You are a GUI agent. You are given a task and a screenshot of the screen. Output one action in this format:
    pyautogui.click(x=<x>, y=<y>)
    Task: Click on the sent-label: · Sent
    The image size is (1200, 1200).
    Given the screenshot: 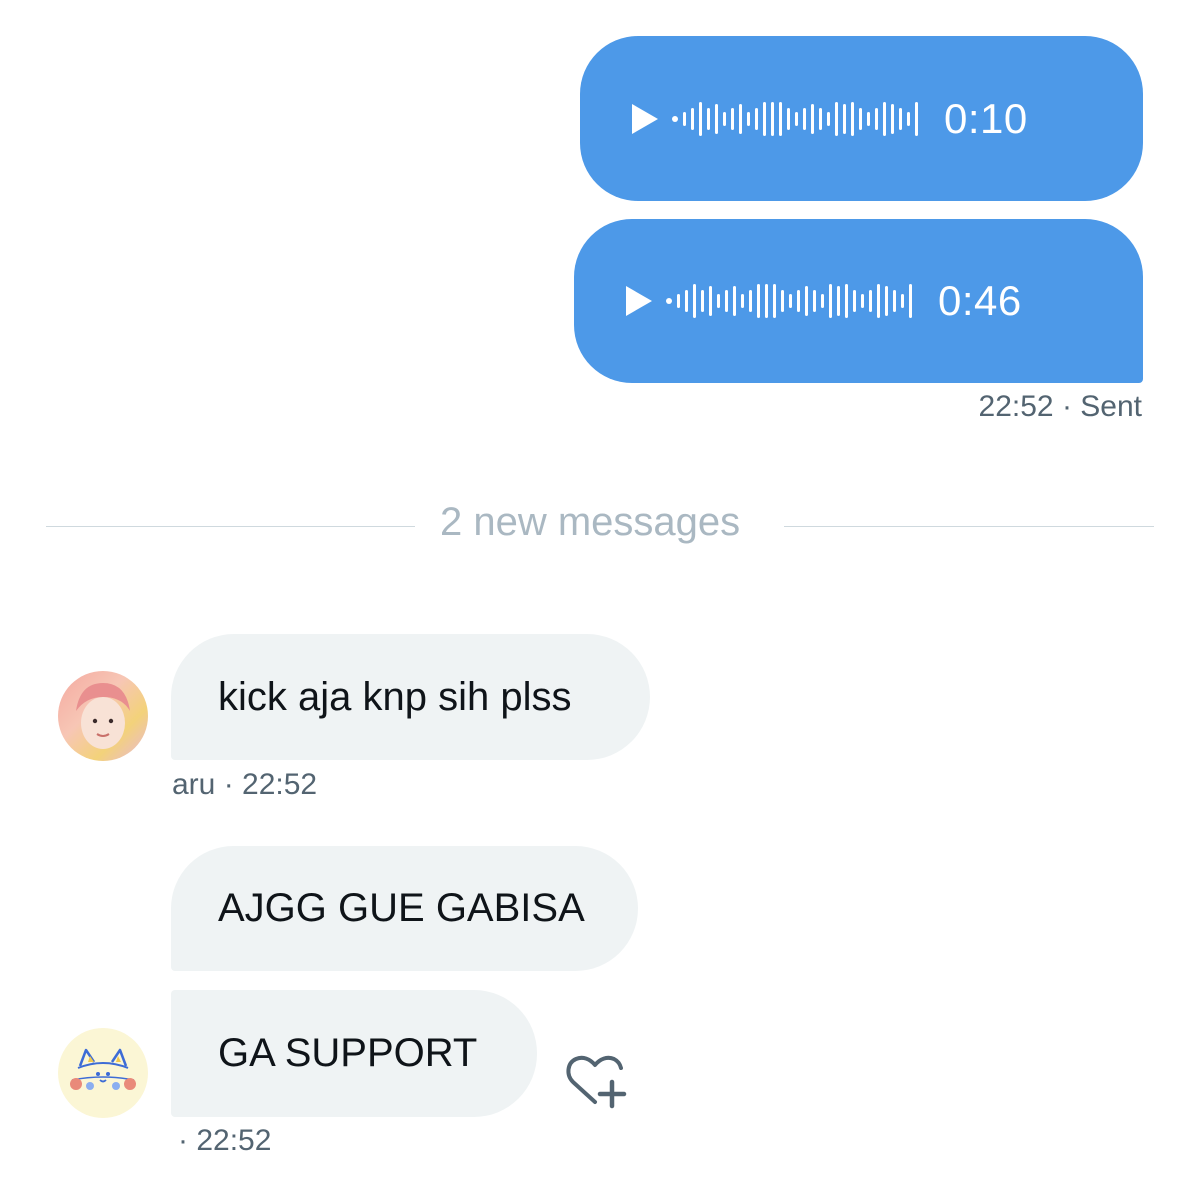 What is the action you would take?
    pyautogui.click(x=1101, y=406)
    